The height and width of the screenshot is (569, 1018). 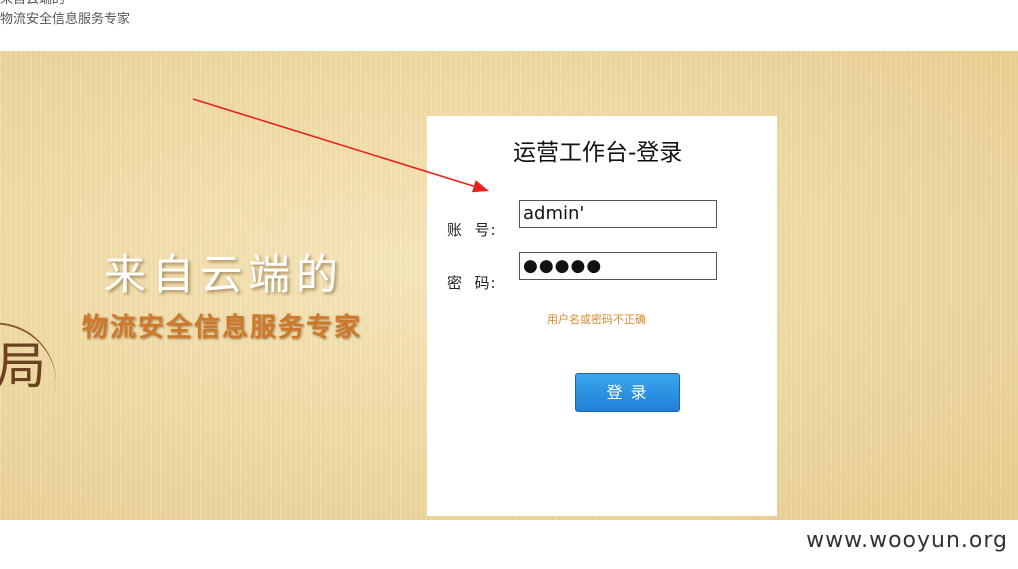 I want to click on banner-slogan-main: 来自云端的, so click(x=224, y=274).